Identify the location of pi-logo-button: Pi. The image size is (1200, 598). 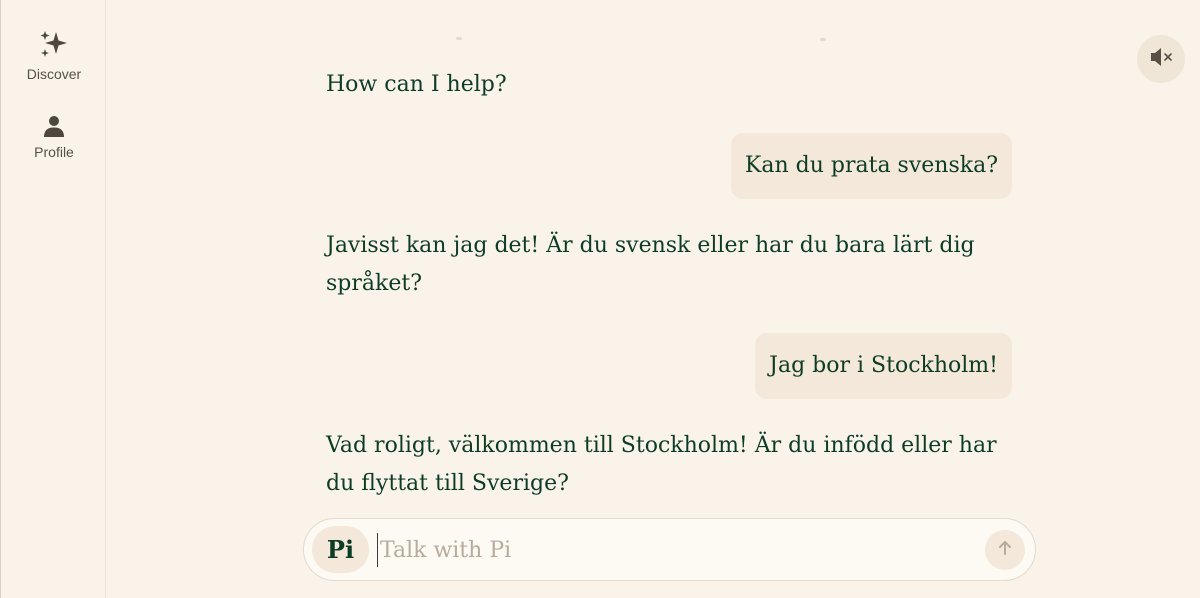
(340, 549).